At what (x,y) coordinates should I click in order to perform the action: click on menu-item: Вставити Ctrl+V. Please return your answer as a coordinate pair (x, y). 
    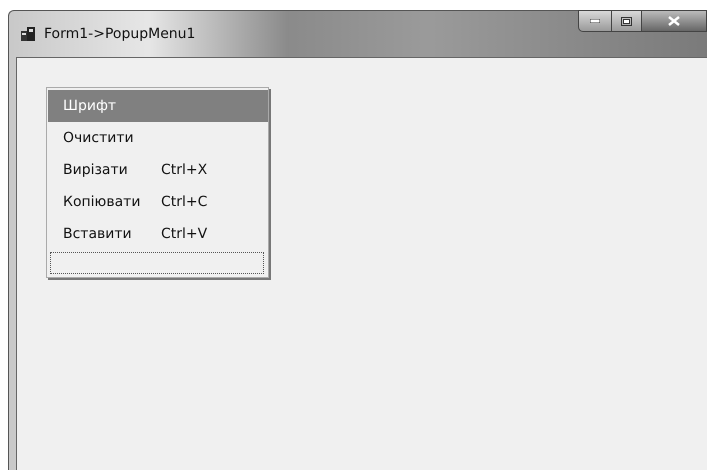
    Looking at the image, I should click on (158, 234).